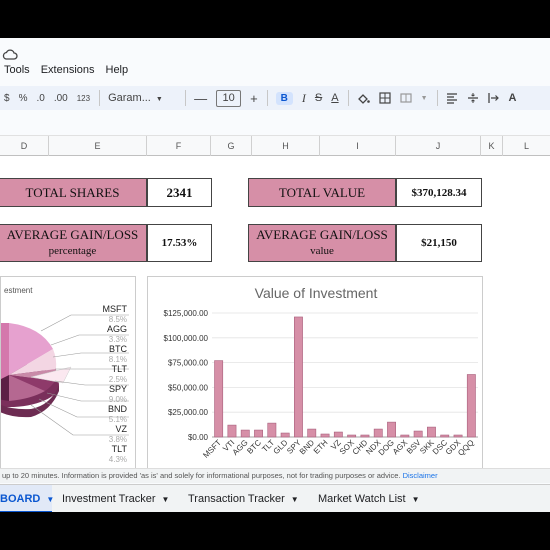  I want to click on y-tick-label: $0.00, so click(198, 437).